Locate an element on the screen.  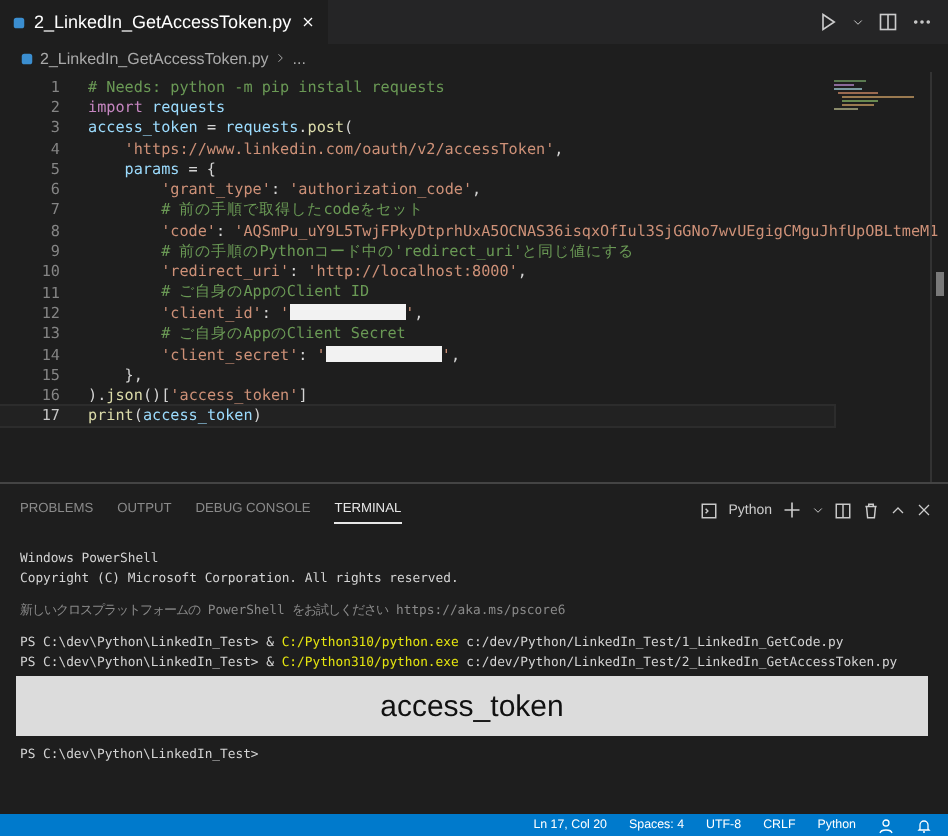
plus-icon is located at coordinates (792, 510).